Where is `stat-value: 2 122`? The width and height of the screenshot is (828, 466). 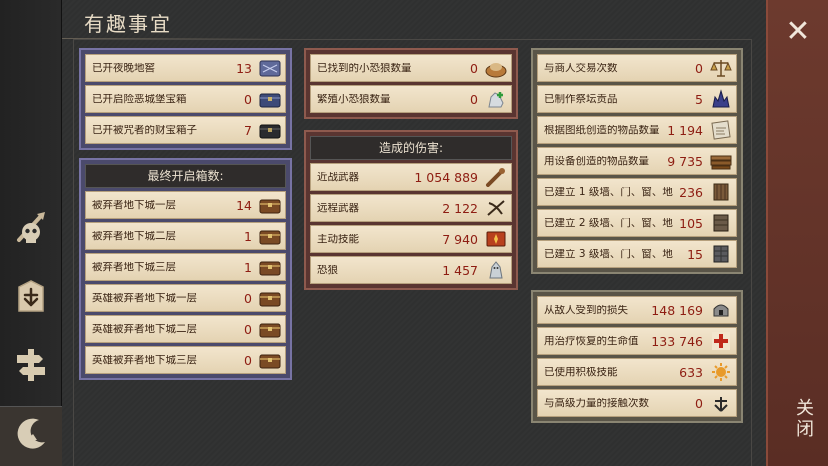 stat-value: 2 122 is located at coordinates (460, 208).